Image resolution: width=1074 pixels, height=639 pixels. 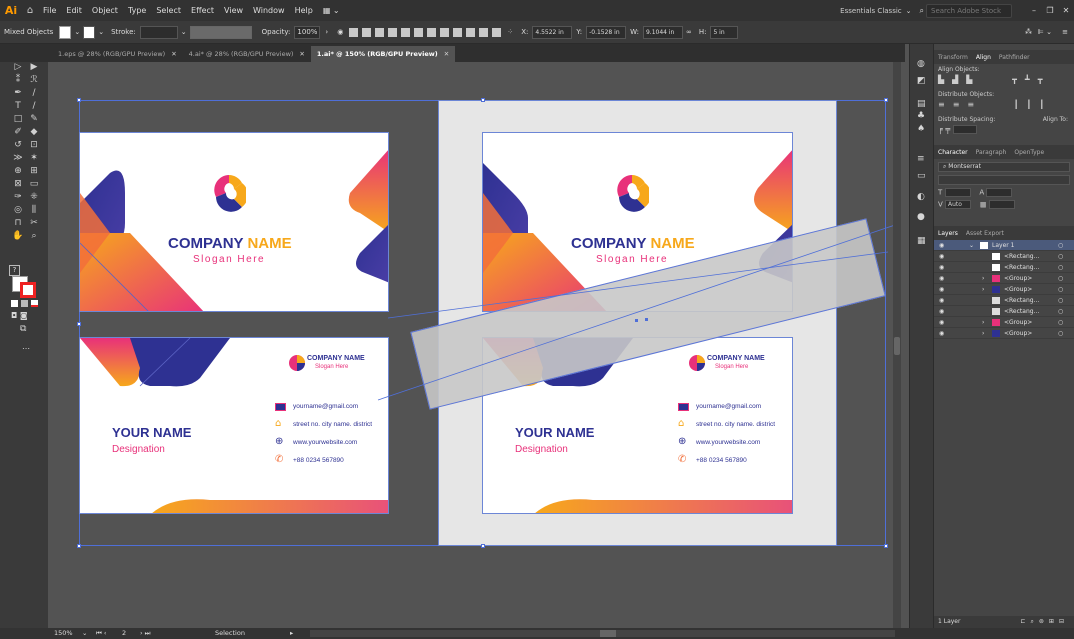 What do you see at coordinates (870, 11) in the screenshot?
I see `workspace-switcher: Essentials Classic` at bounding box center [870, 11].